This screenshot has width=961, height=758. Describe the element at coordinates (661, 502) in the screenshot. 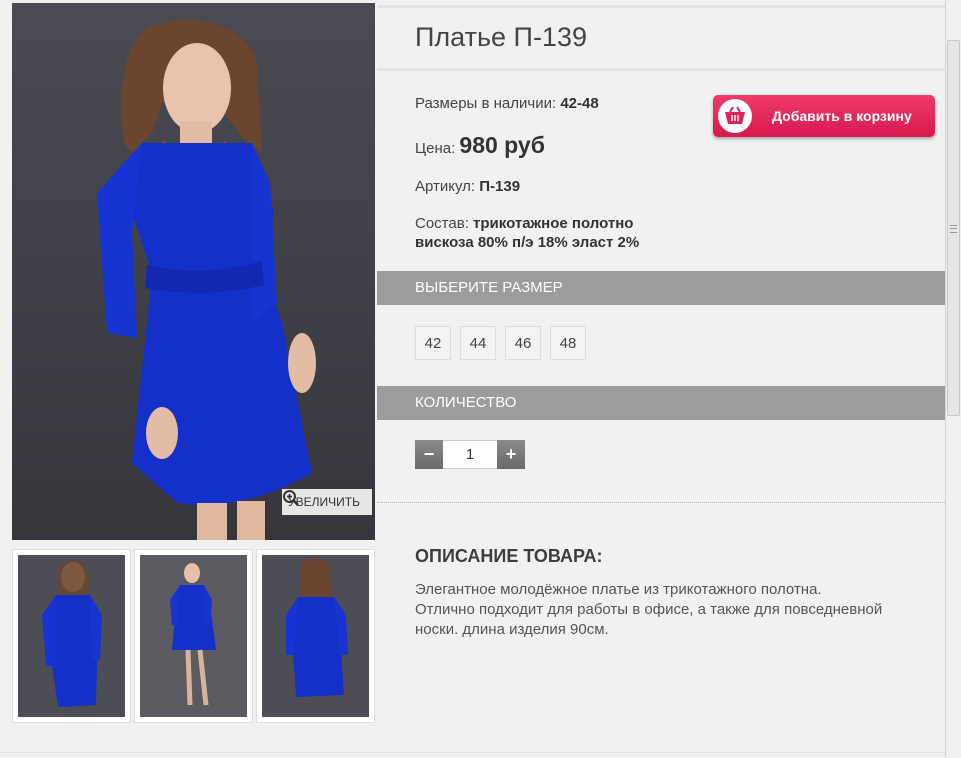

I see `dotted-divider` at that location.